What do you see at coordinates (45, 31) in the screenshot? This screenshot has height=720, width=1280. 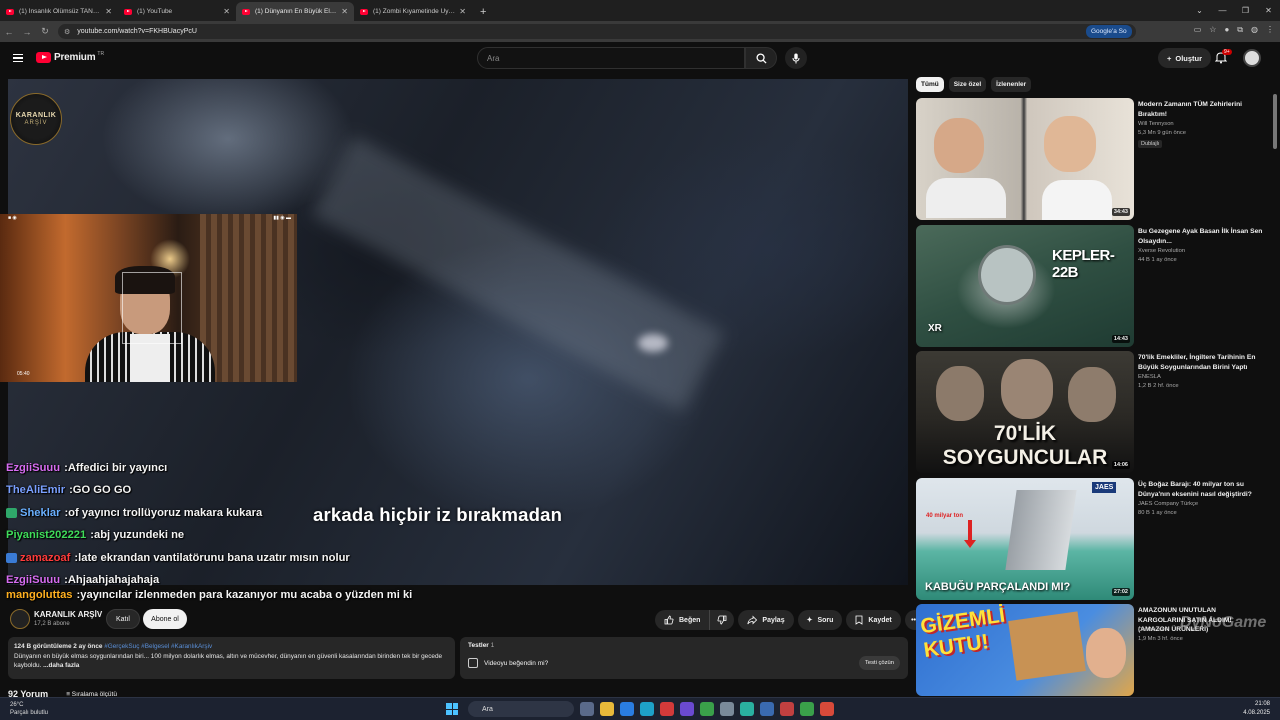 I see `reload-icon: ↻` at bounding box center [45, 31].